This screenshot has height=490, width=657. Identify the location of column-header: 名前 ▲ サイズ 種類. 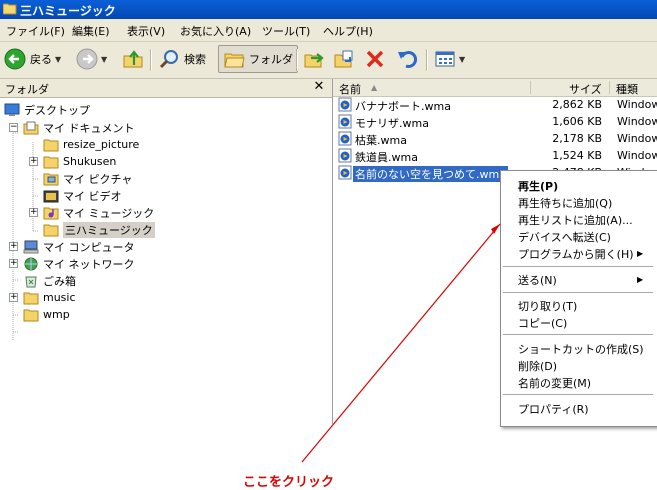
(495, 88).